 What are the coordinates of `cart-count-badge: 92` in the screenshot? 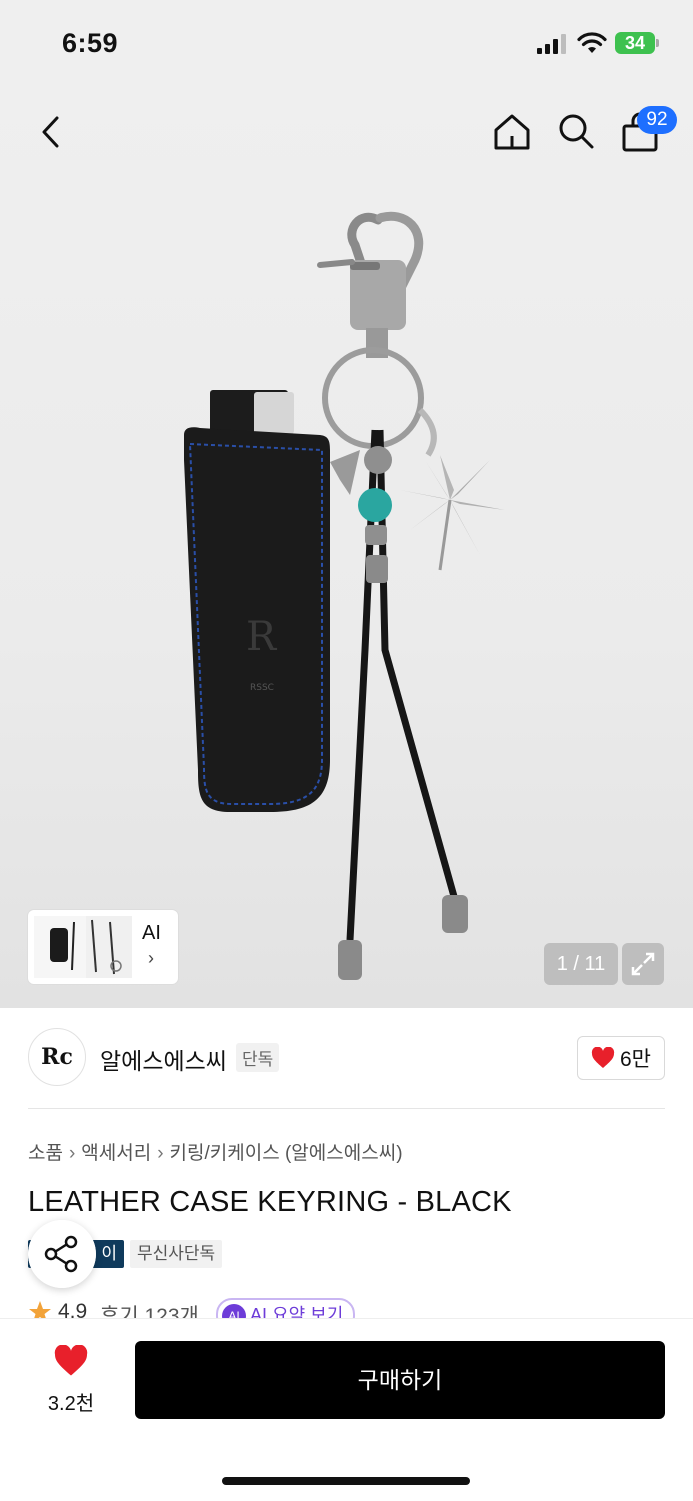 It's located at (657, 120).